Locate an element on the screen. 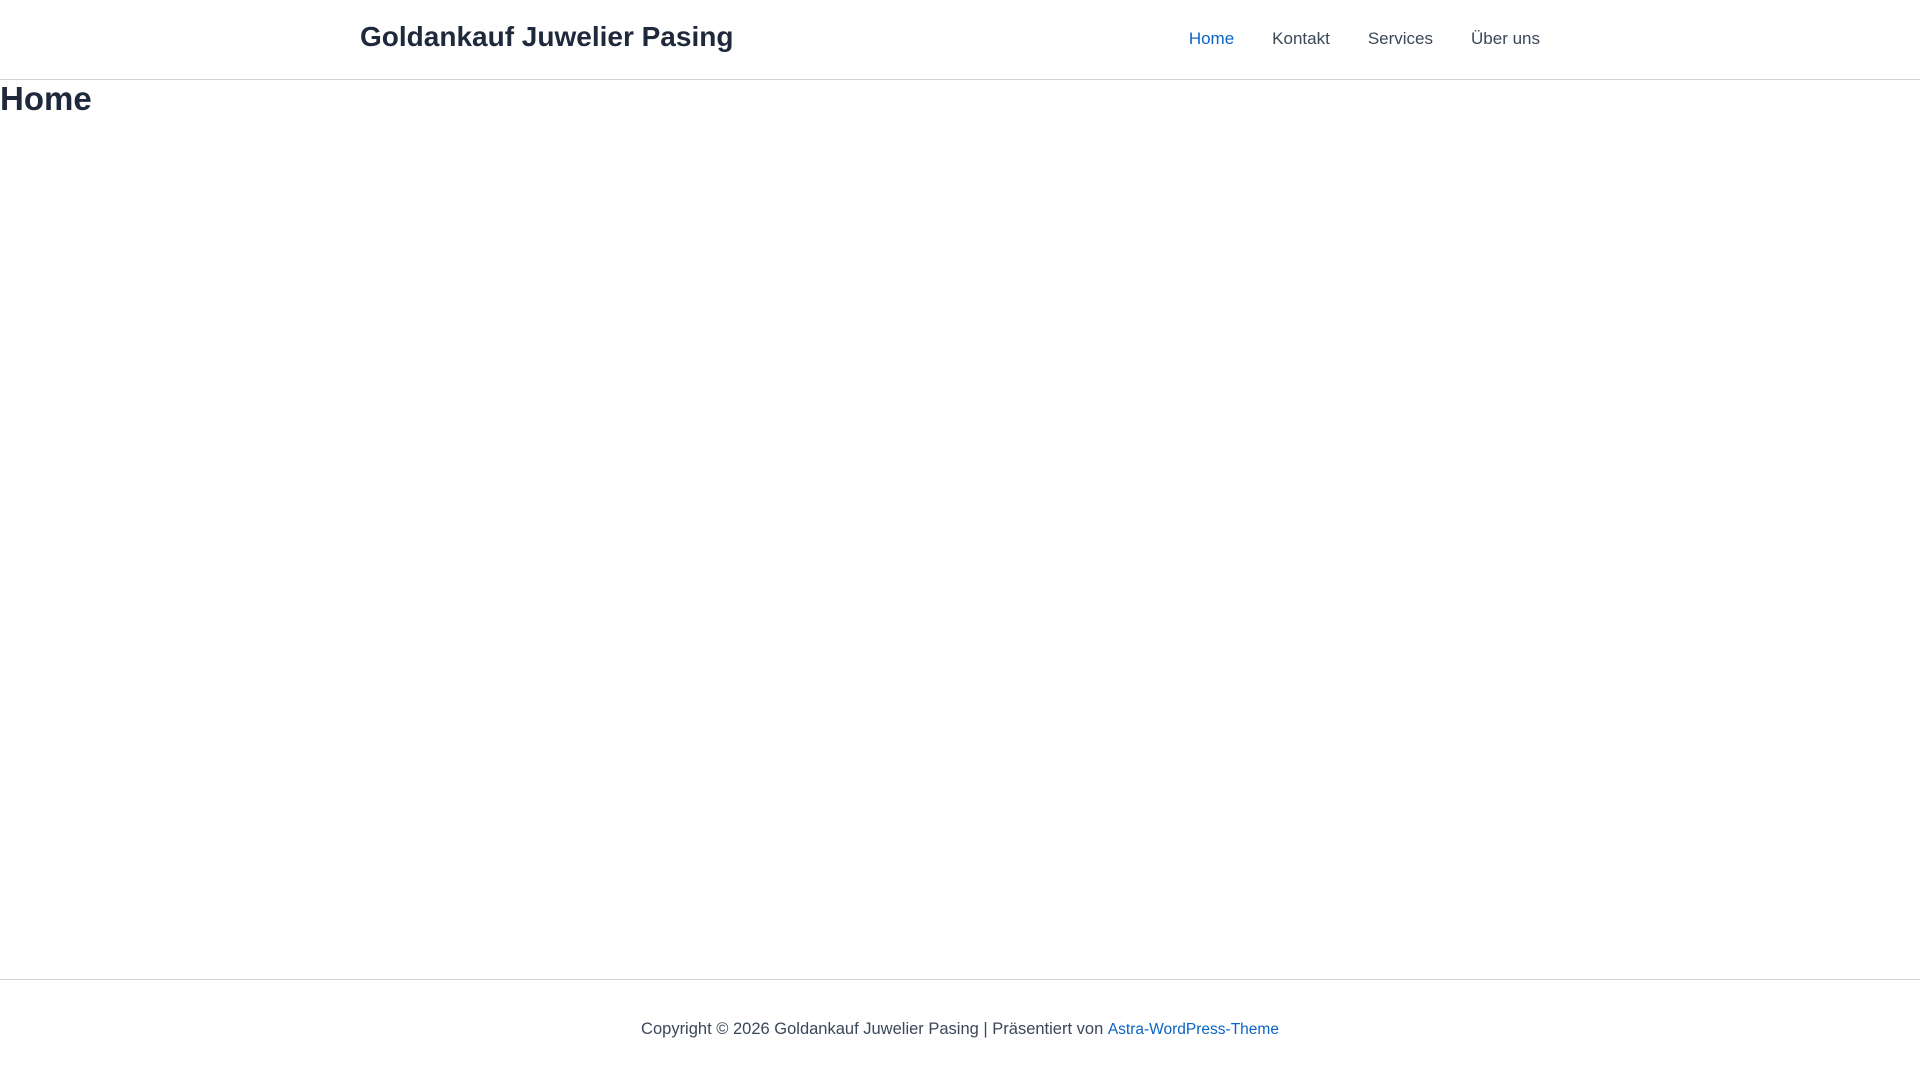 Image resolution: width=1920 pixels, height=1081 pixels. theme-link: Astra-WordPress-Theme is located at coordinates (1193, 1029).